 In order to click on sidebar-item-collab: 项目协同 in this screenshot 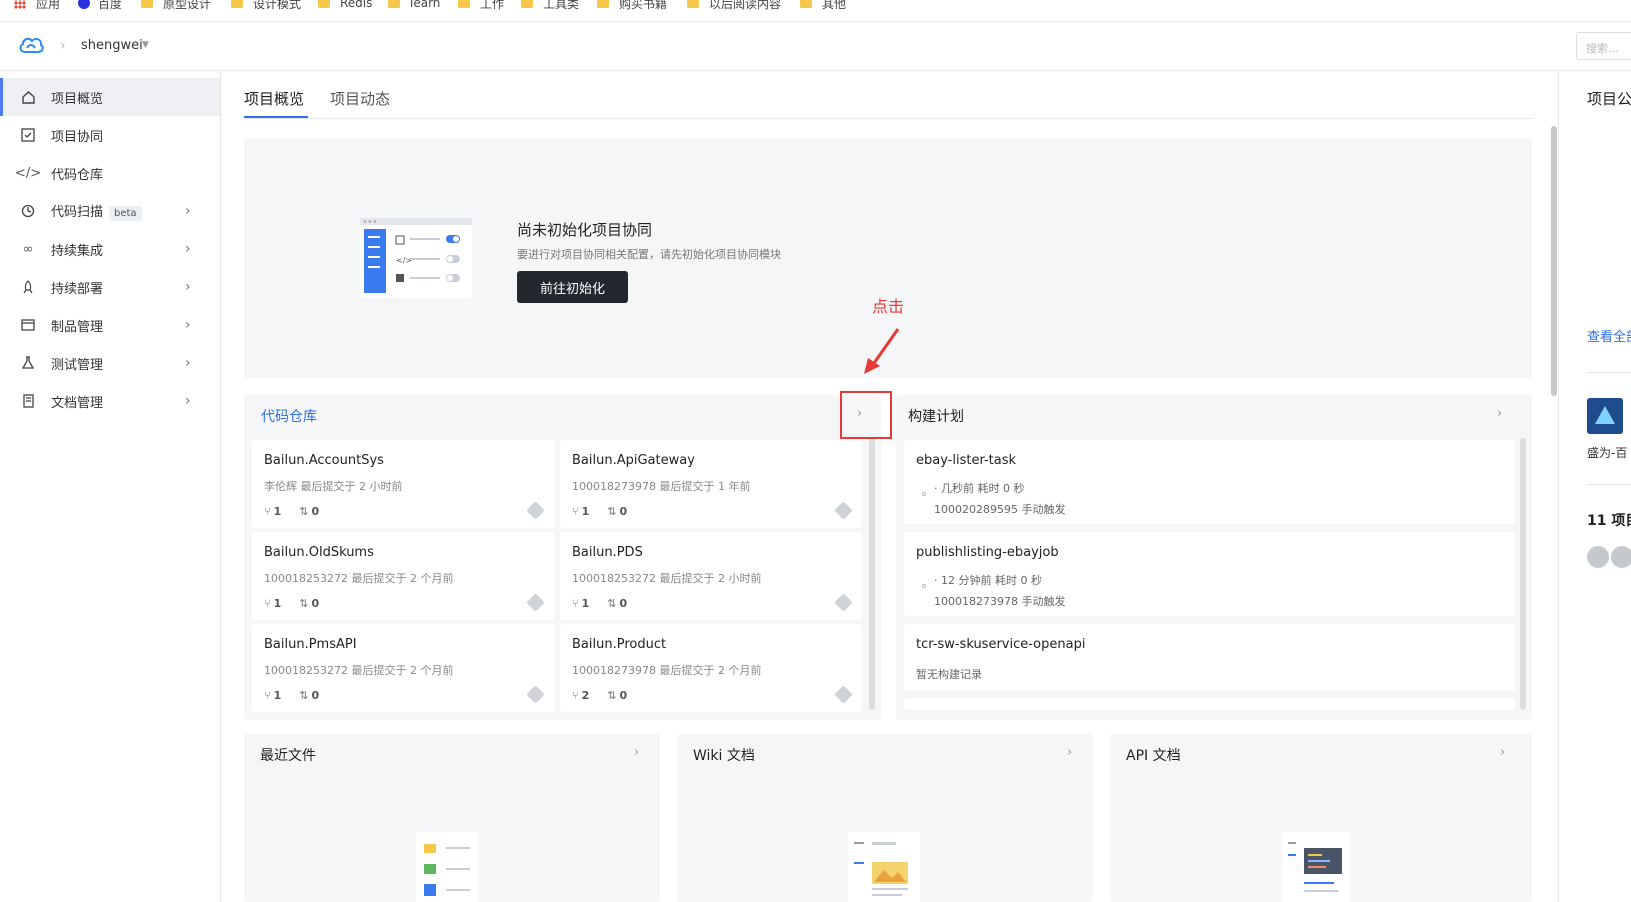, I will do `click(110, 135)`.